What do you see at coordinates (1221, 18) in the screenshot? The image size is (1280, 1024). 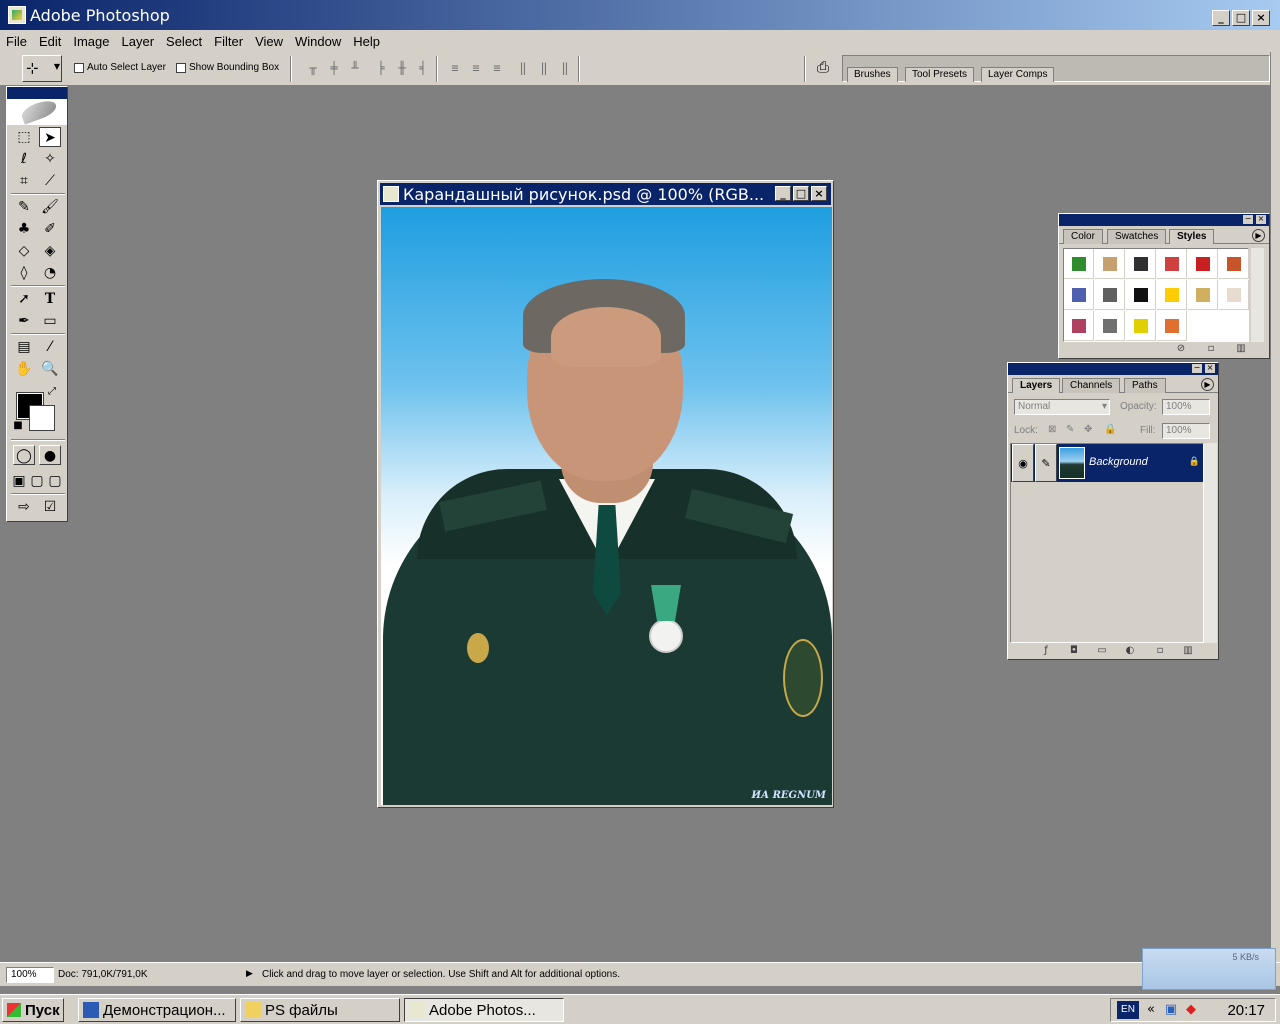 I see `minimize-button: _` at bounding box center [1221, 18].